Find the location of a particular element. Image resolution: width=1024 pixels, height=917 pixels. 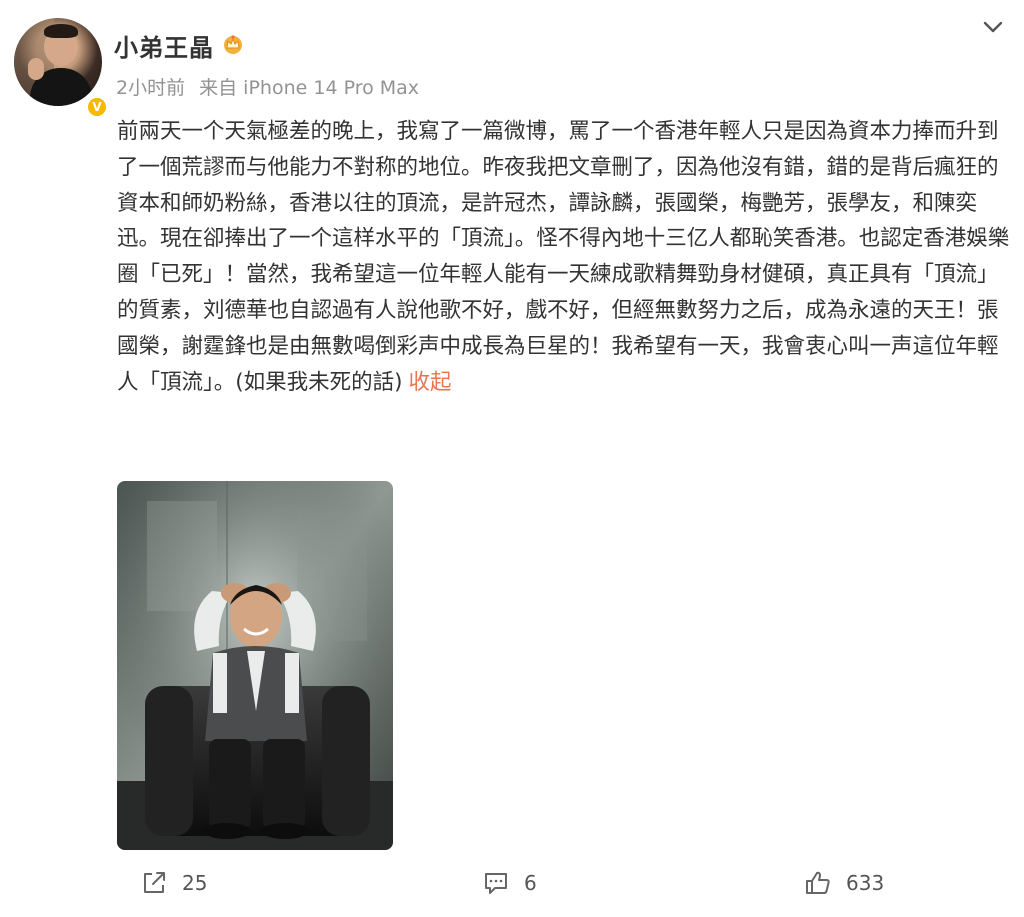

like-count: 633 is located at coordinates (865, 883).